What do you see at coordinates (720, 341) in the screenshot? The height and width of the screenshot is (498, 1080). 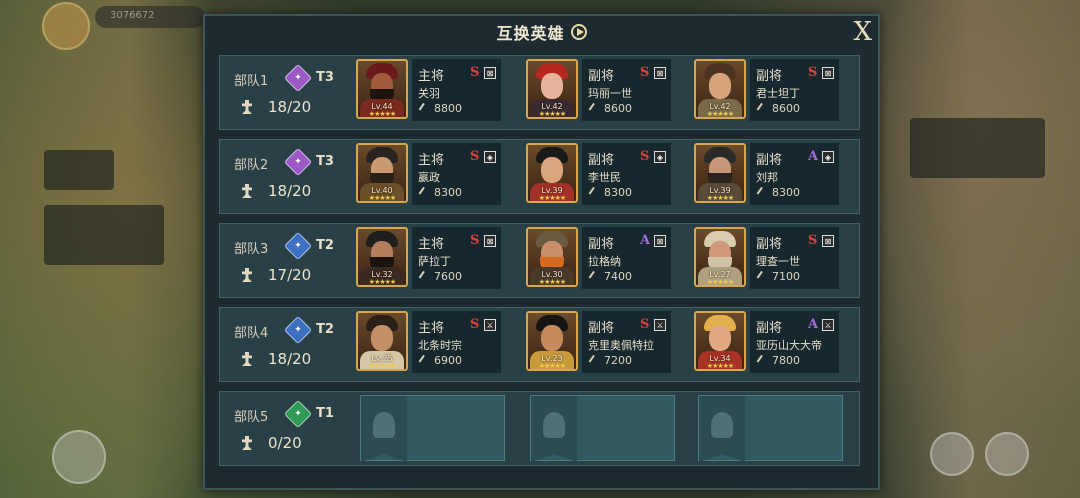 I see `hero-portrait: Lv.34 ★★★★★` at bounding box center [720, 341].